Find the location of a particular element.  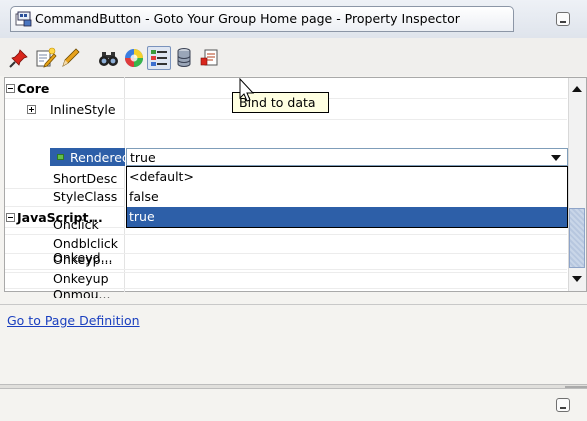

category-label: Core is located at coordinates (33, 88).